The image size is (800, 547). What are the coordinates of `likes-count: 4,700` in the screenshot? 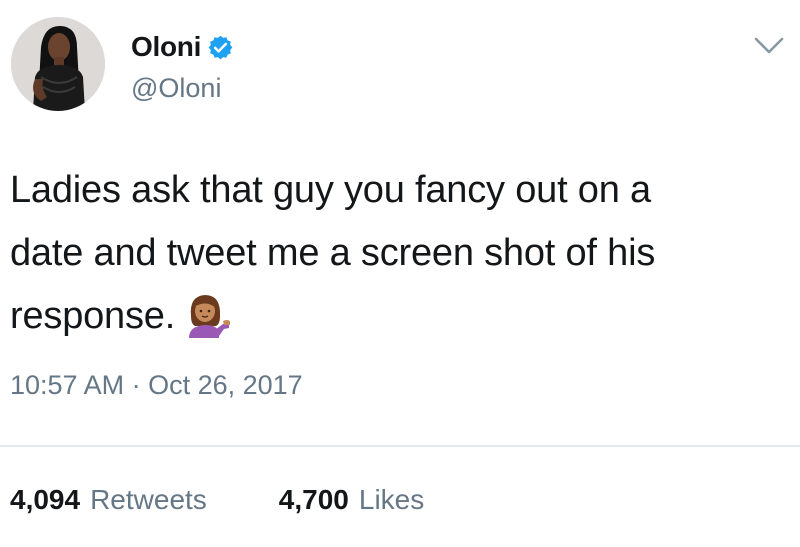 It's located at (313, 499).